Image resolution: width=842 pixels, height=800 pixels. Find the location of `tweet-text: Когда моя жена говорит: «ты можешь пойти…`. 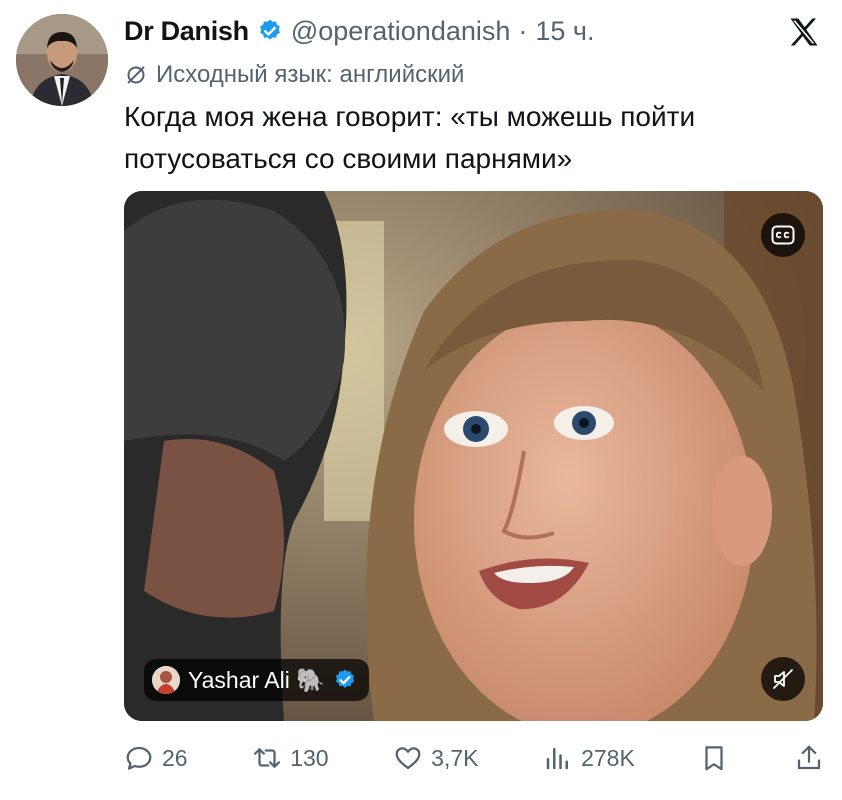

tweet-text: Когда моя жена говорит: «ты можешь пойти… is located at coordinates (410, 137).